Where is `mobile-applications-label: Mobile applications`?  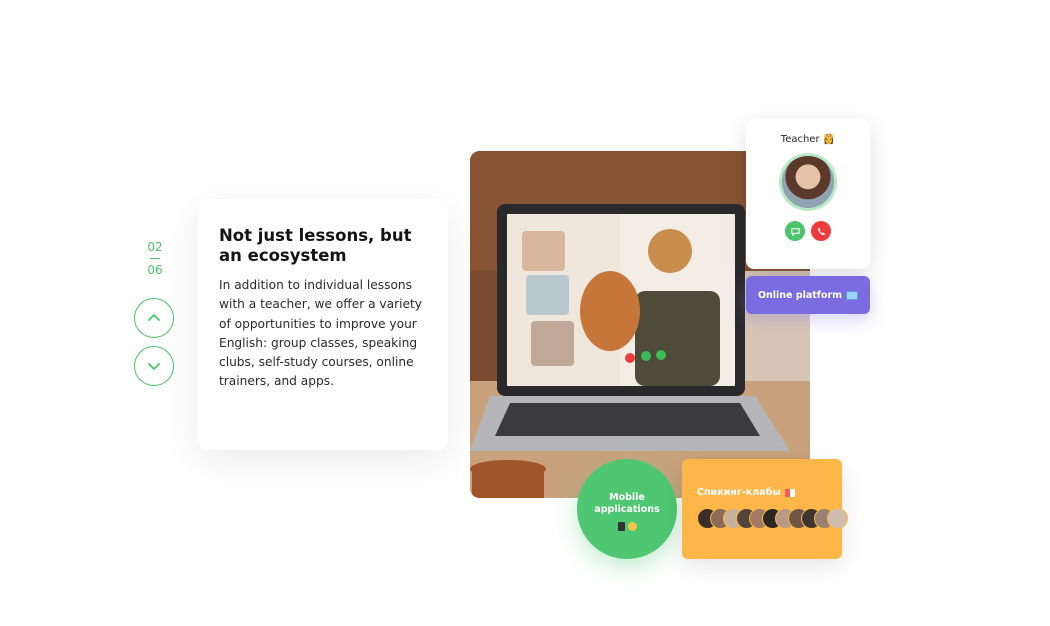 mobile-applications-label: Mobile applications is located at coordinates (627, 504).